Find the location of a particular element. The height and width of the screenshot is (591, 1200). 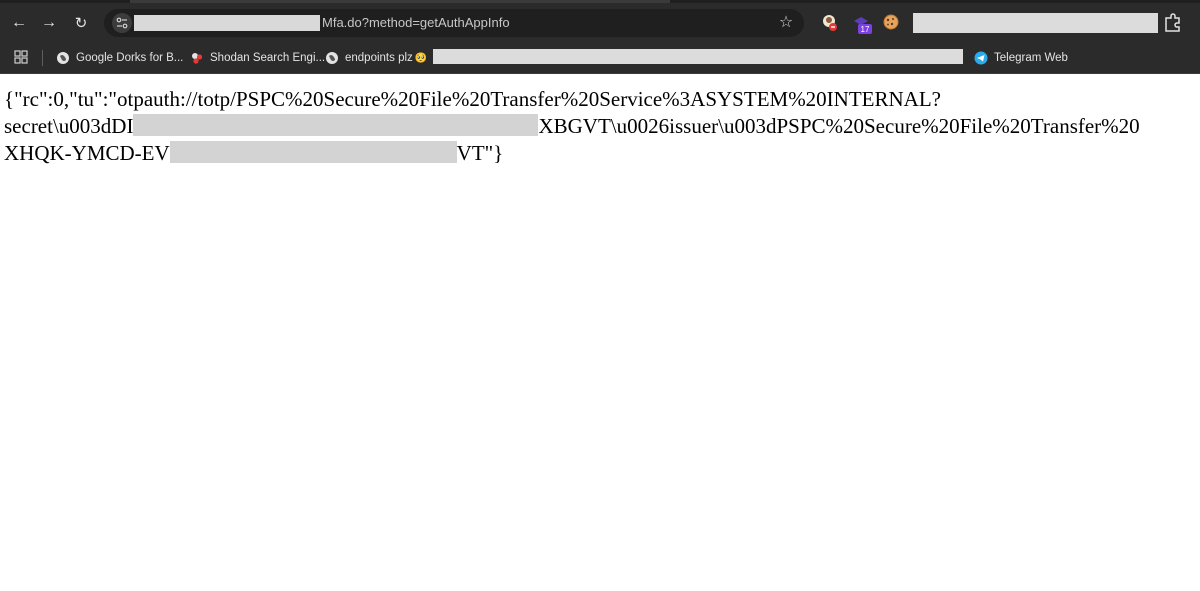

address-bar: Mfa.do?method=getAuthAppInfo ☆ is located at coordinates (454, 23).